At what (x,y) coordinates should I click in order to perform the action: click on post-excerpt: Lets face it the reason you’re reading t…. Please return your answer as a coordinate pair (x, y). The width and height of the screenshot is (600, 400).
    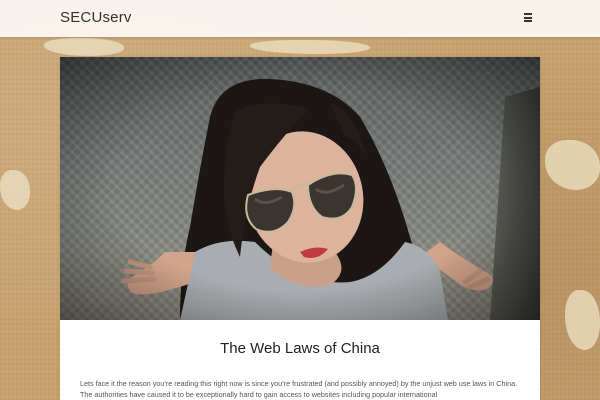
    Looking at the image, I should click on (299, 389).